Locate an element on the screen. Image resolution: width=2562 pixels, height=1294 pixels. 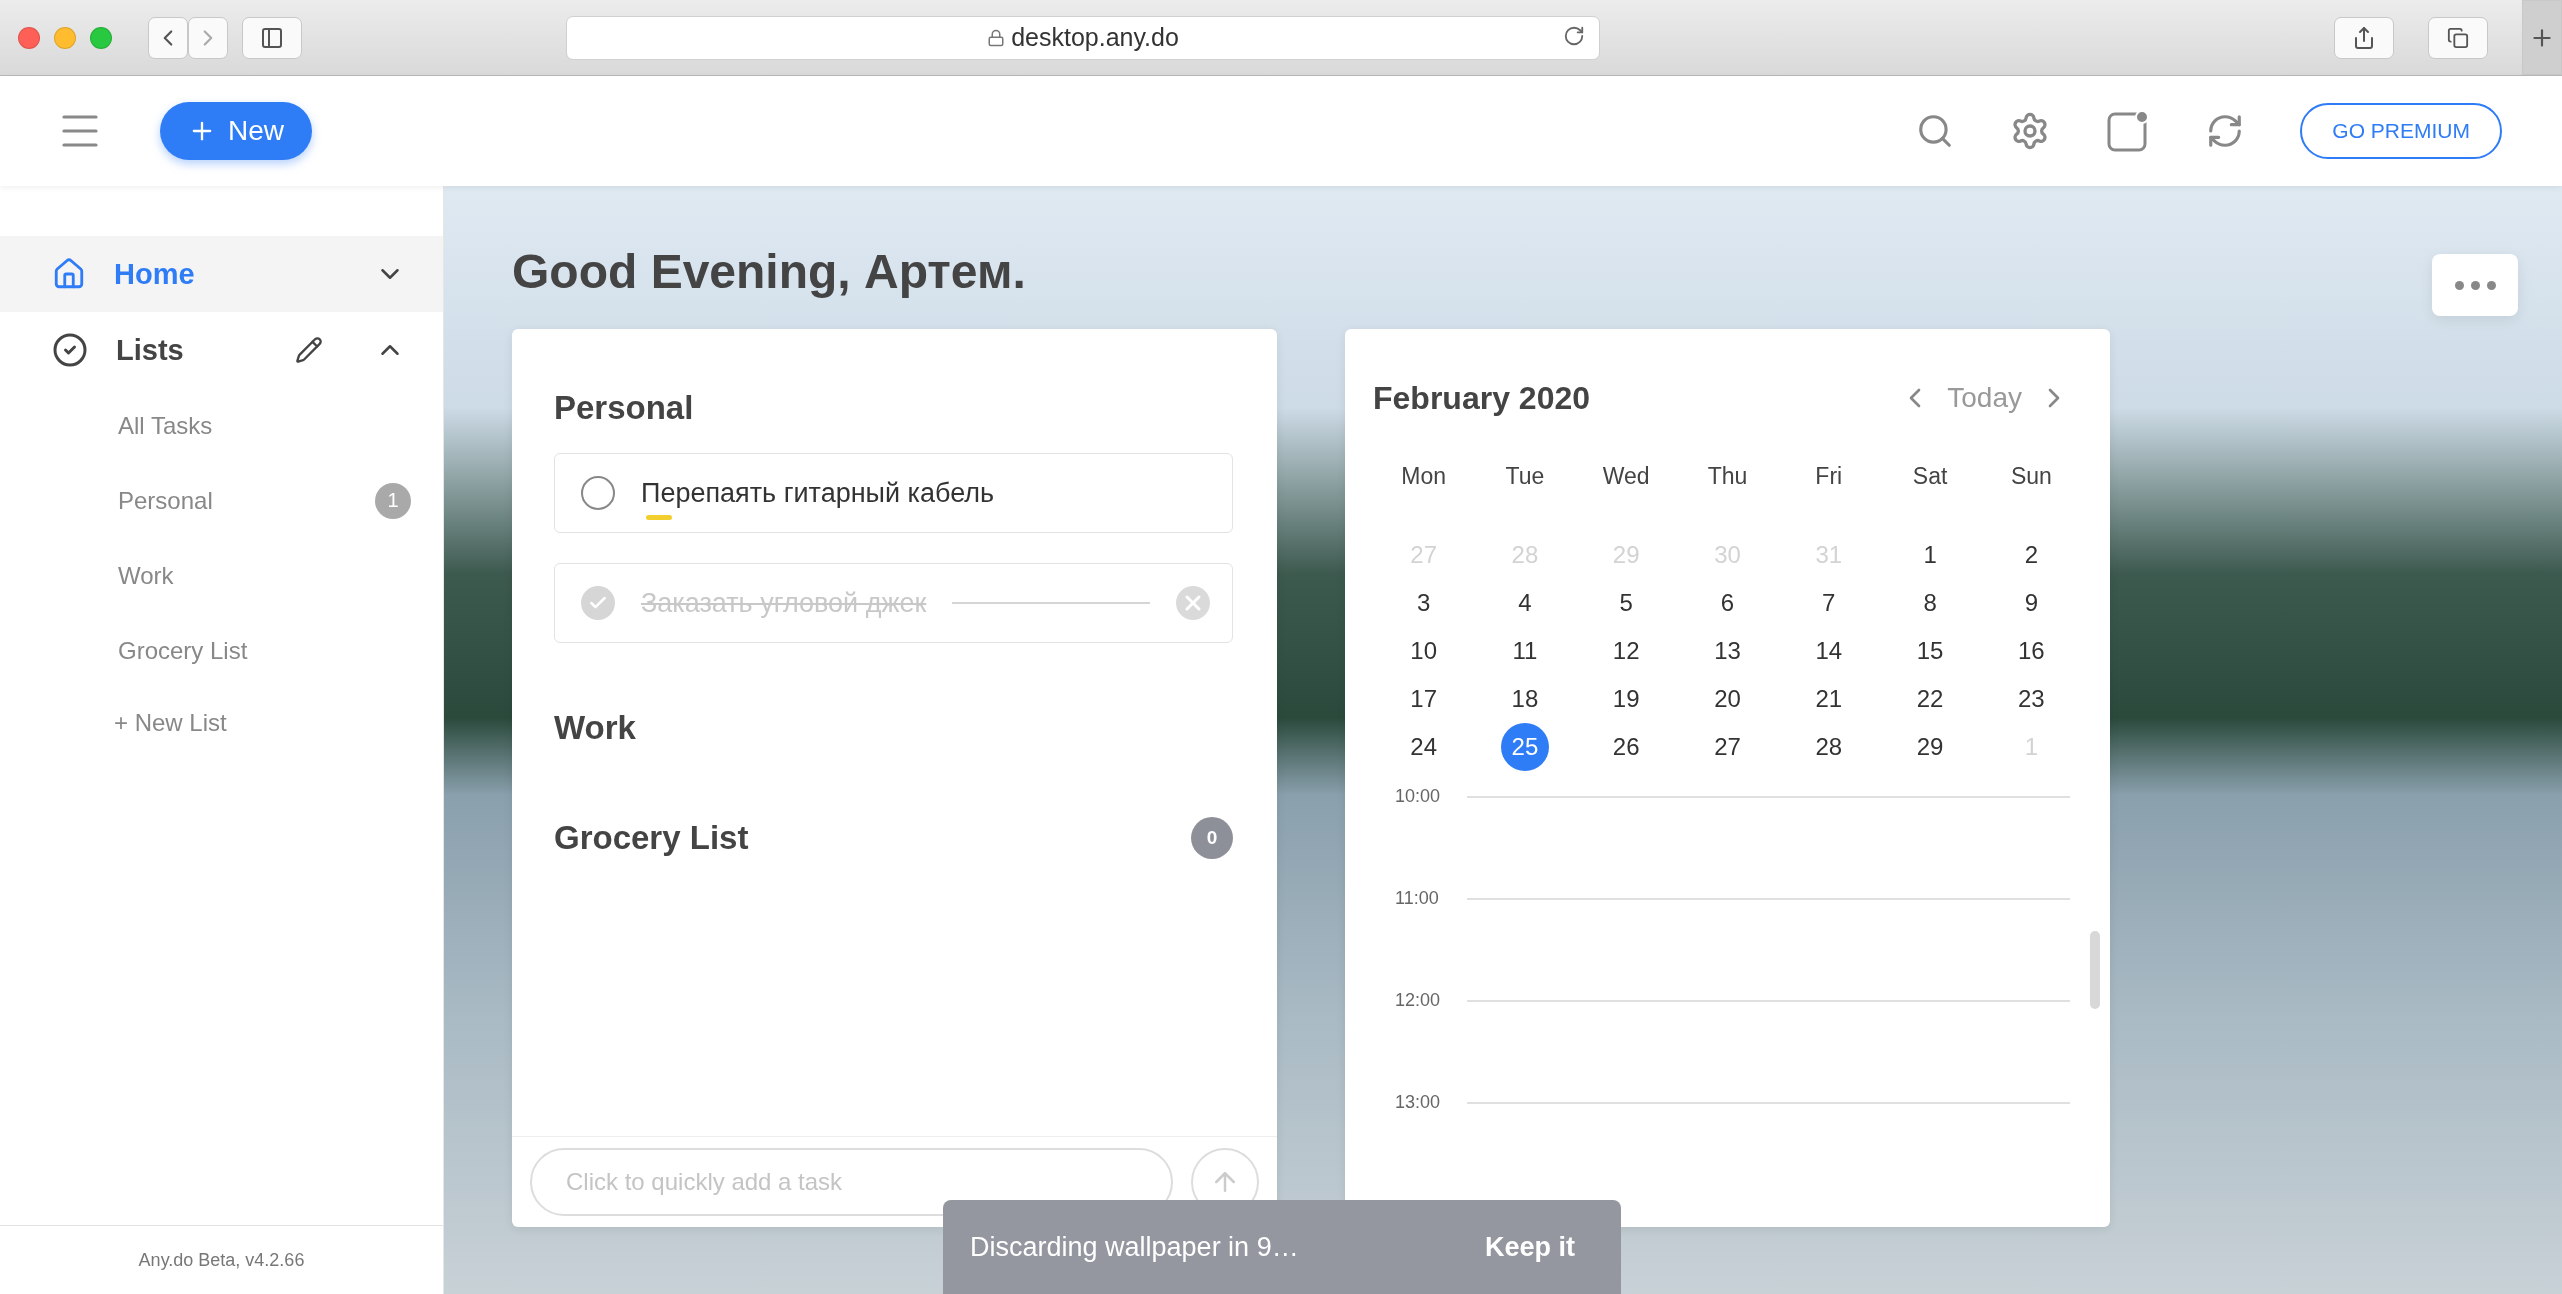
calendar-day: 28 is located at coordinates (1828, 747).